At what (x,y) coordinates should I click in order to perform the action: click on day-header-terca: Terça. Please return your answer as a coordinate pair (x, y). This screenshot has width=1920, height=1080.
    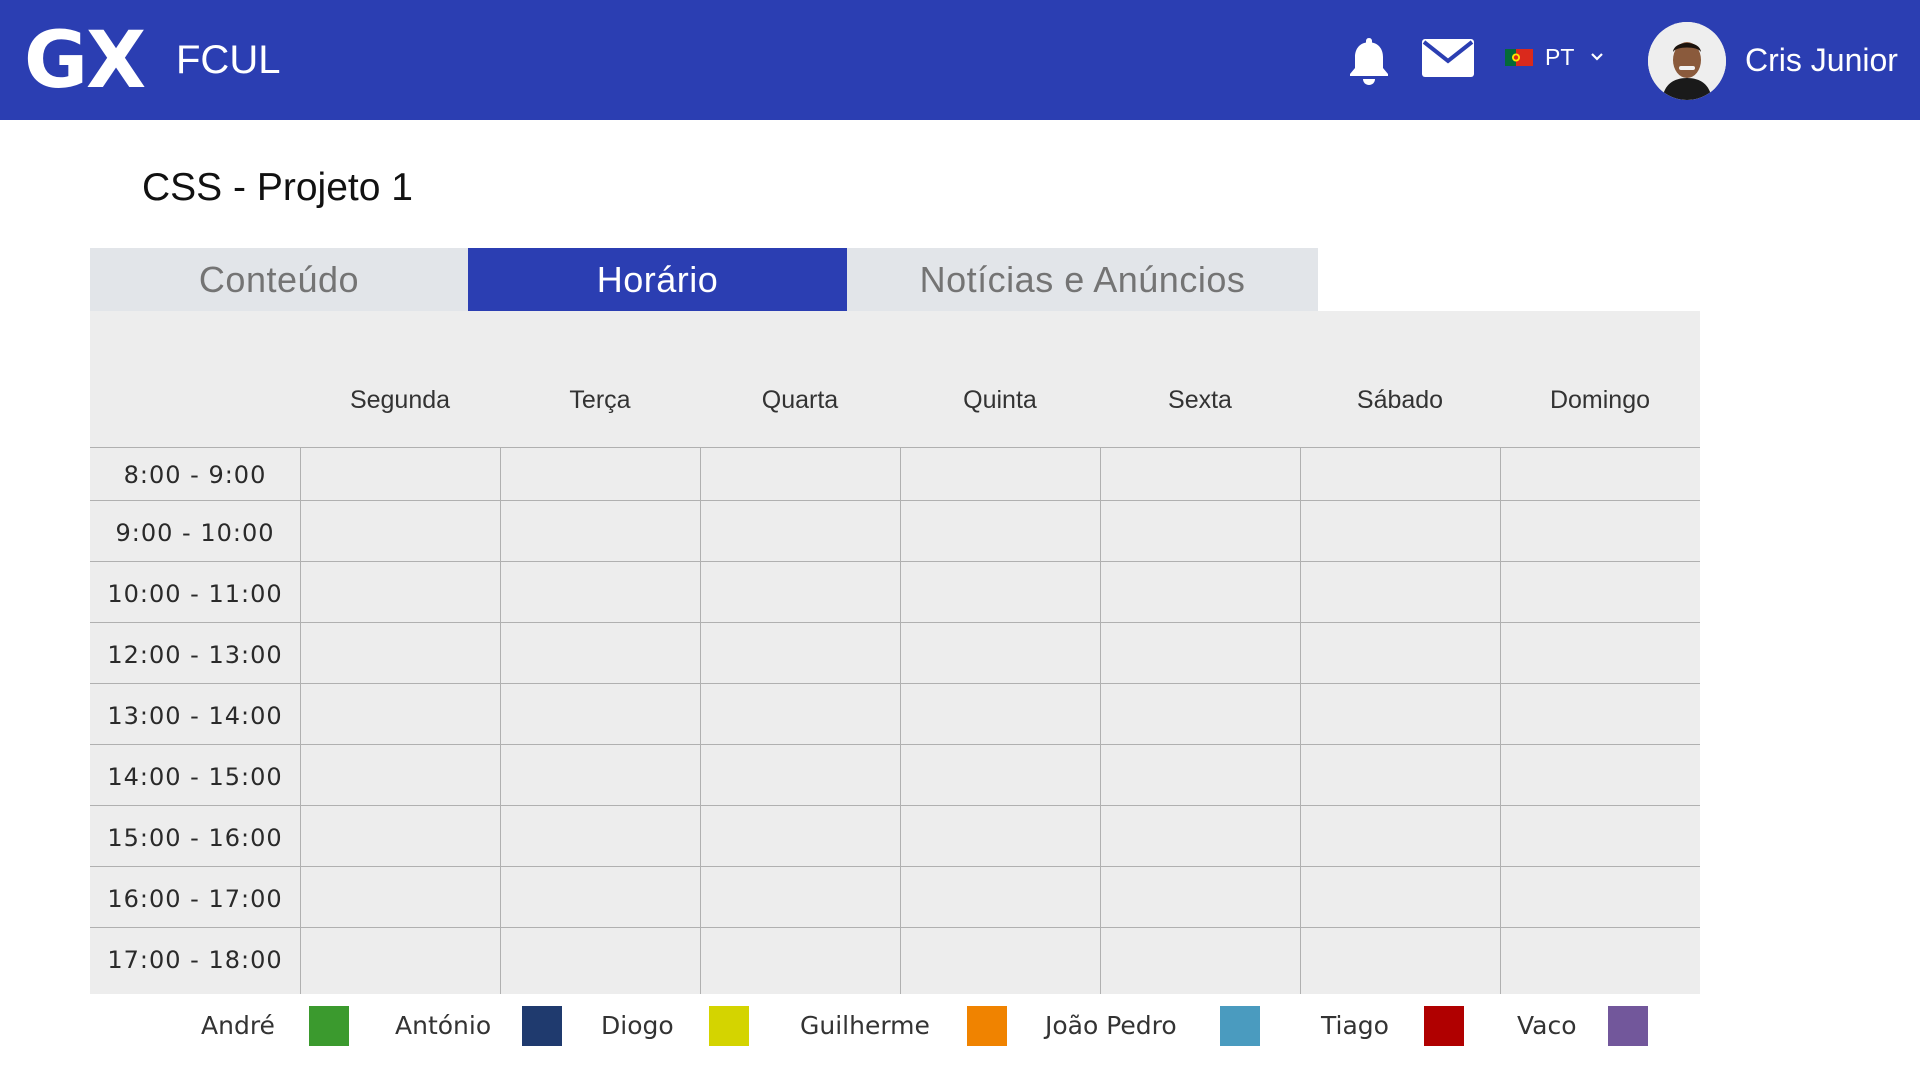
    Looking at the image, I should click on (600, 400).